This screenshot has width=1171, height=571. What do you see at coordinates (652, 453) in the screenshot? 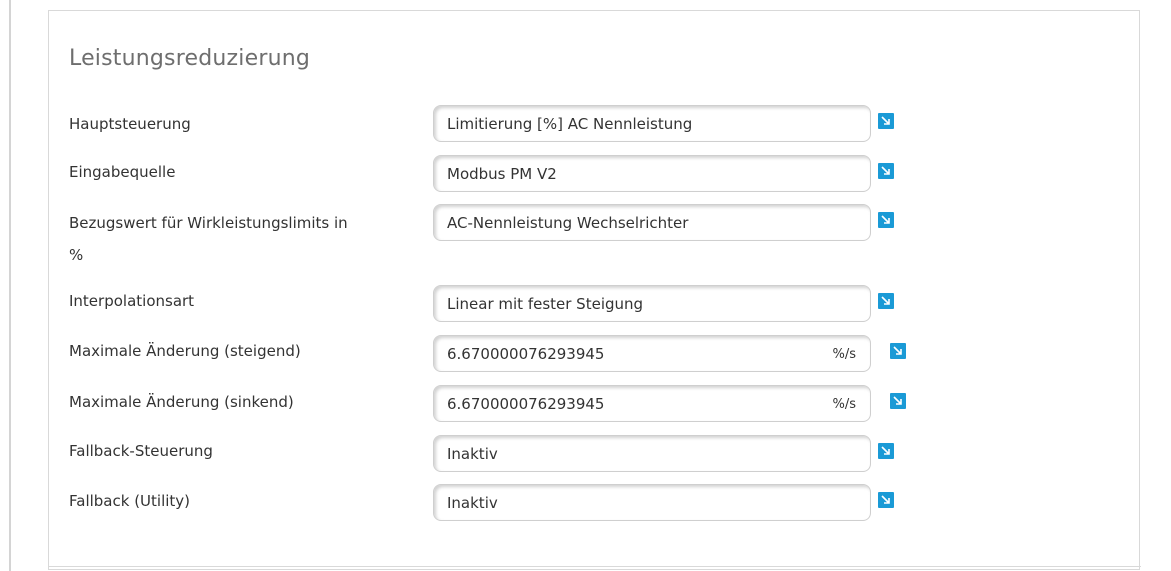
I see `fallback-steuerung-select: Inaktiv` at bounding box center [652, 453].